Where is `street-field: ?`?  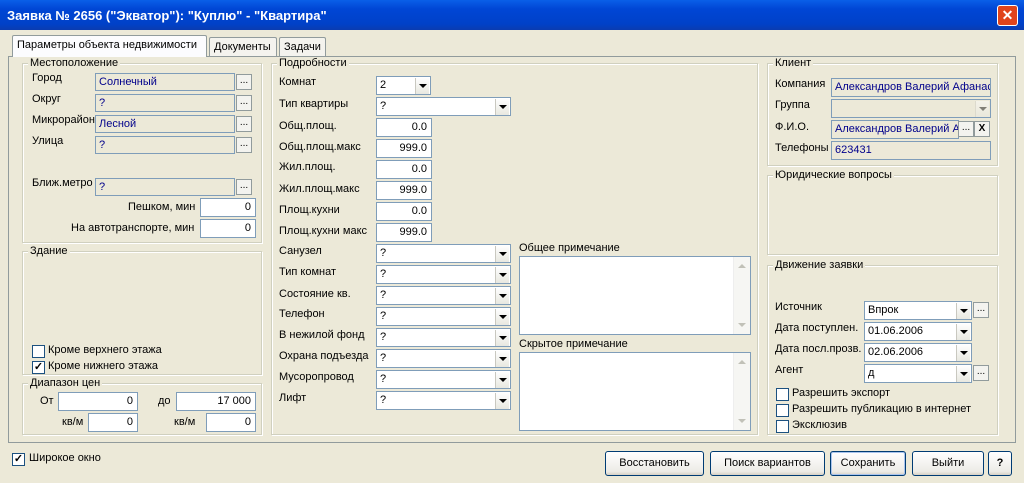 street-field: ? is located at coordinates (165, 145).